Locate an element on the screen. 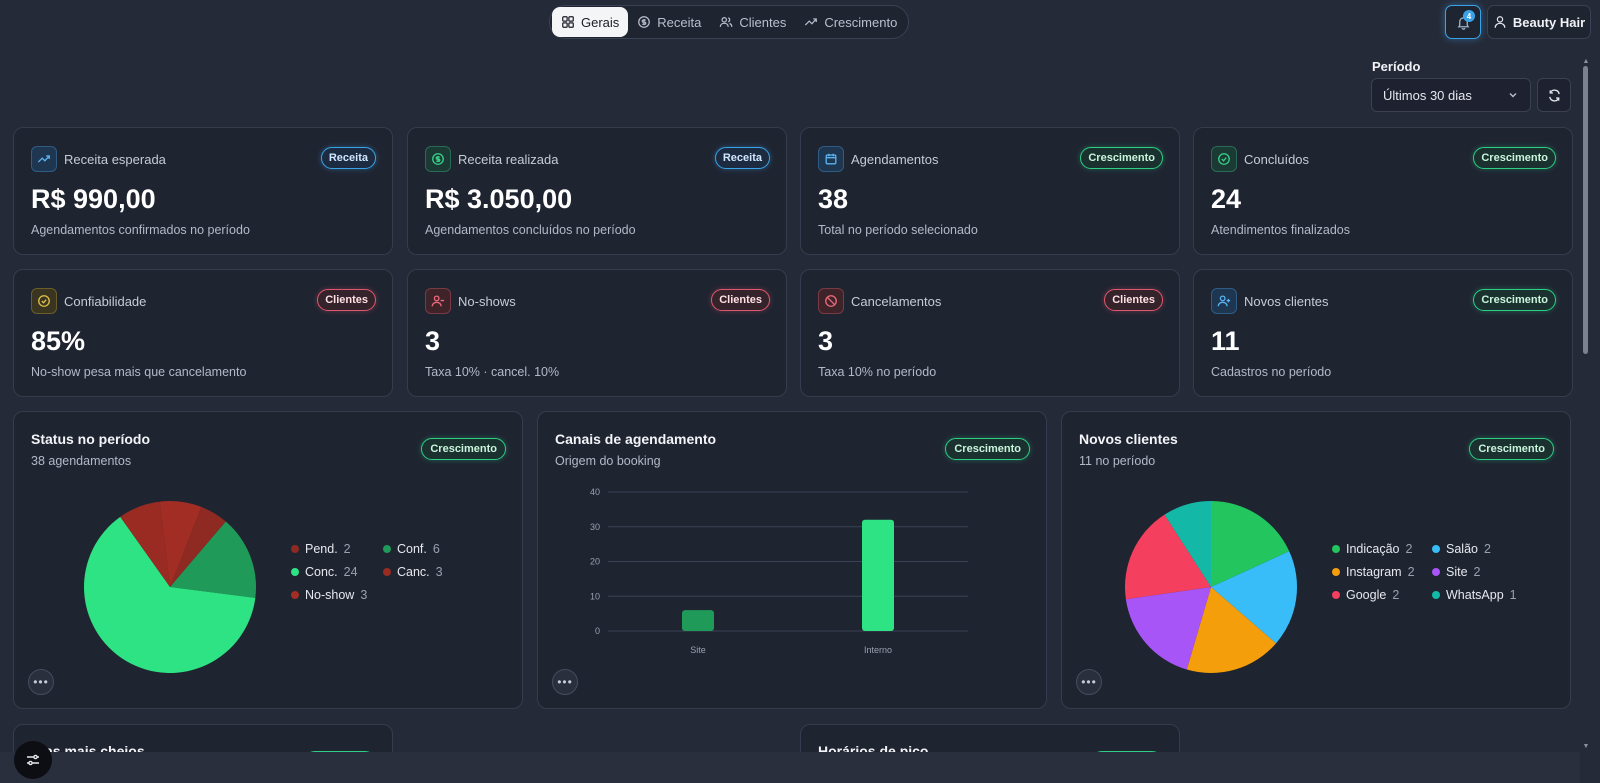 This screenshot has height=783, width=1600. grid-icon is located at coordinates (568, 22).